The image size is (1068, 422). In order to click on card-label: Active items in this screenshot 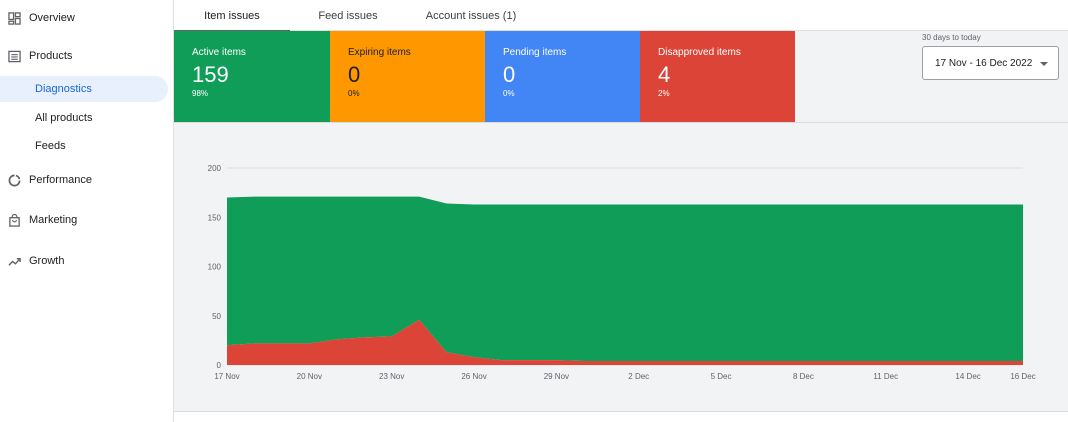, I will do `click(219, 52)`.